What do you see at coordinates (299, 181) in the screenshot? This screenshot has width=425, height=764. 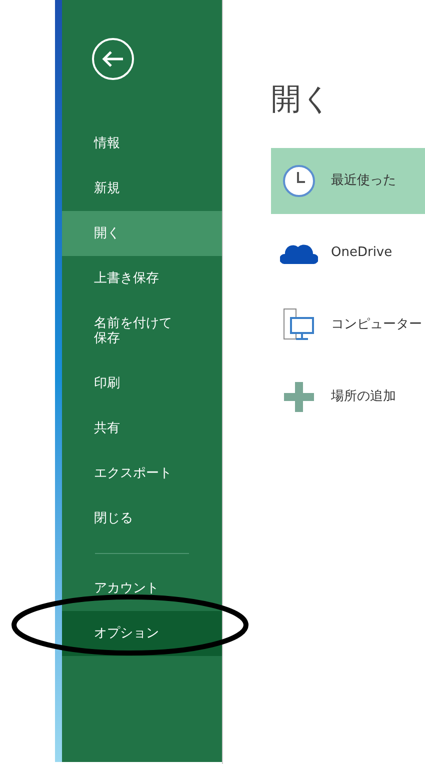 I see `clock-icon` at bounding box center [299, 181].